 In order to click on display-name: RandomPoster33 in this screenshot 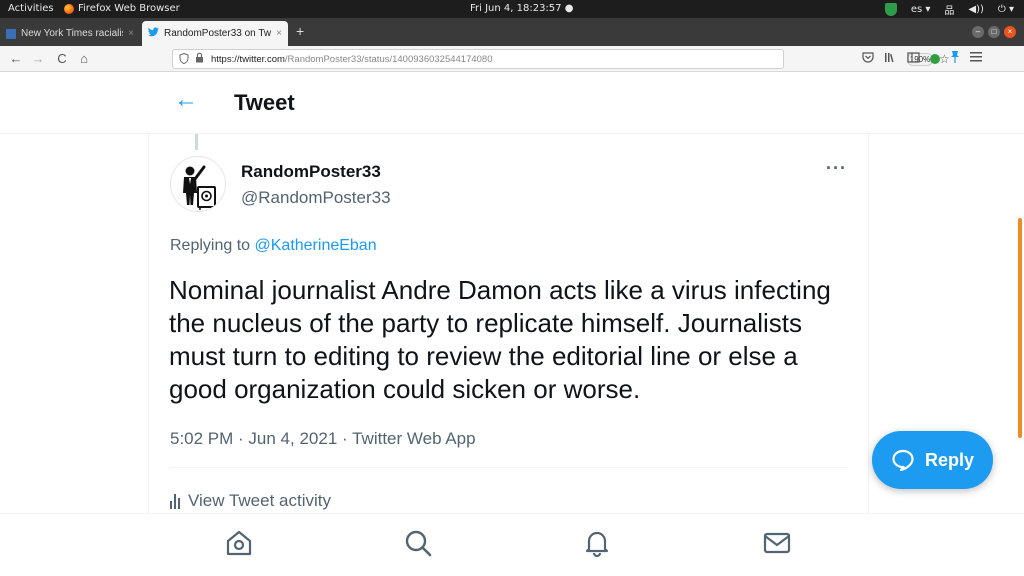, I will do `click(311, 172)`.